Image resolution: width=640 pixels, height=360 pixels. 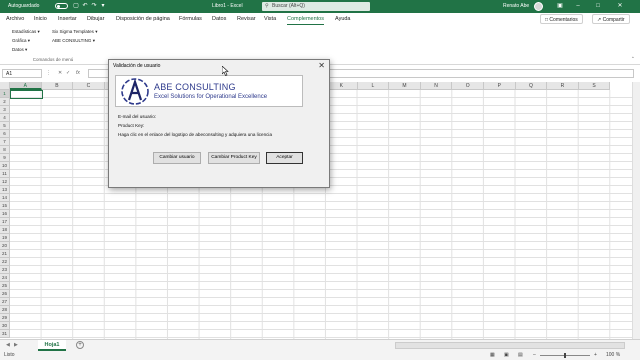 I want to click on row-header: 4, so click(x=5, y=118).